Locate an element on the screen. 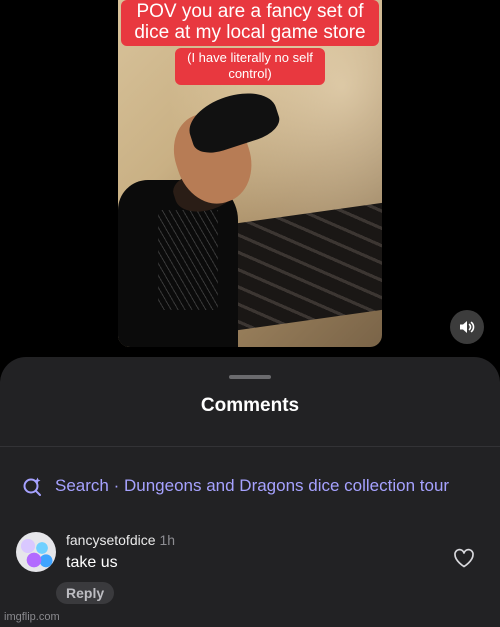 The width and height of the screenshot is (500, 627). comment-header: fancysetofdice 1h is located at coordinates (120, 540).